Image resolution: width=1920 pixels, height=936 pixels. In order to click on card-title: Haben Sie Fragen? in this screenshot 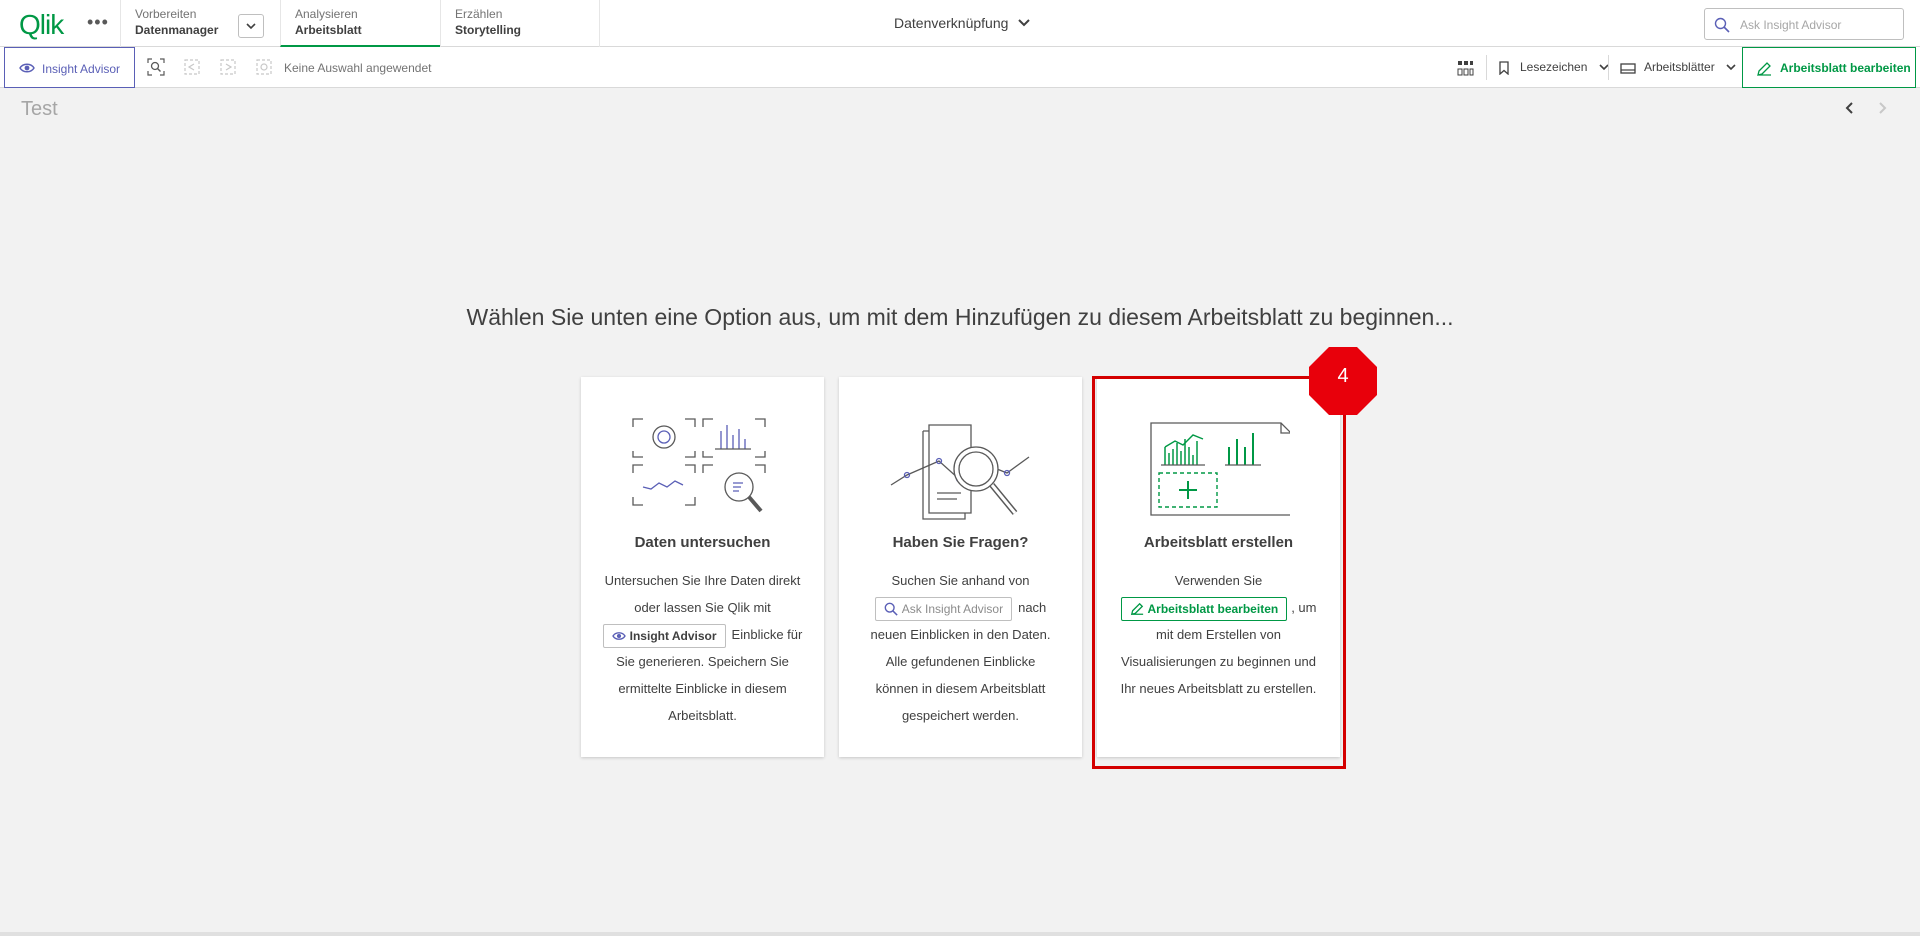, I will do `click(960, 542)`.